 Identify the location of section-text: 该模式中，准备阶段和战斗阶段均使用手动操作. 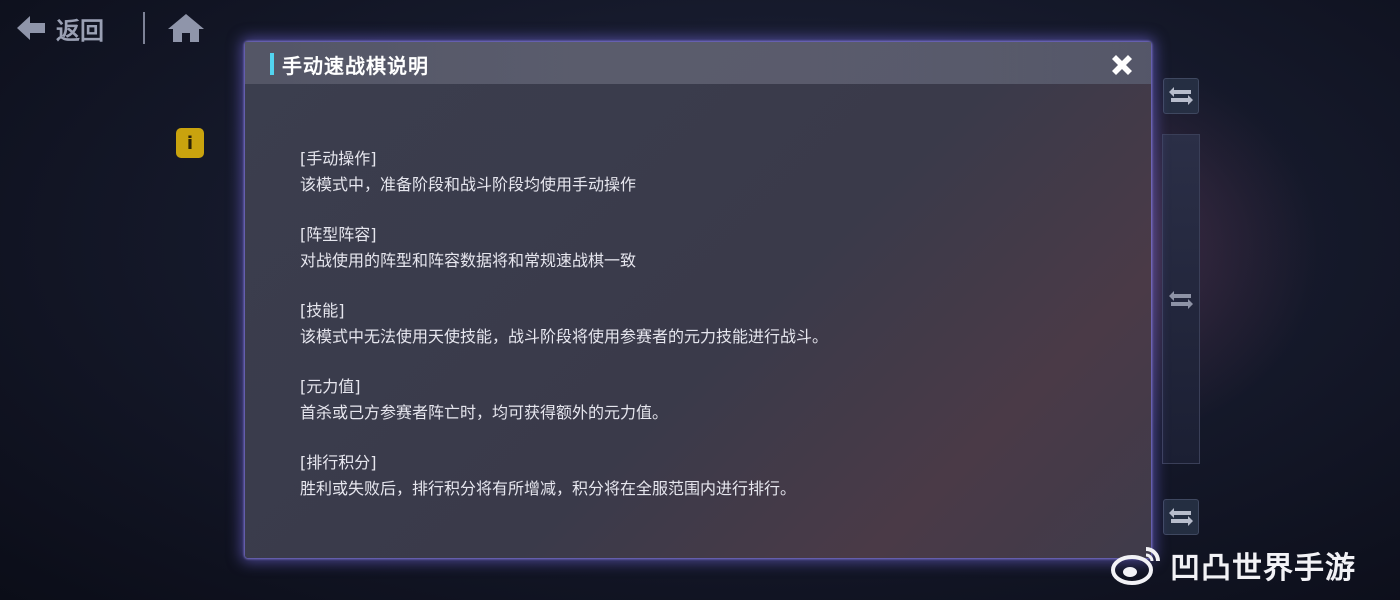
(468, 184).